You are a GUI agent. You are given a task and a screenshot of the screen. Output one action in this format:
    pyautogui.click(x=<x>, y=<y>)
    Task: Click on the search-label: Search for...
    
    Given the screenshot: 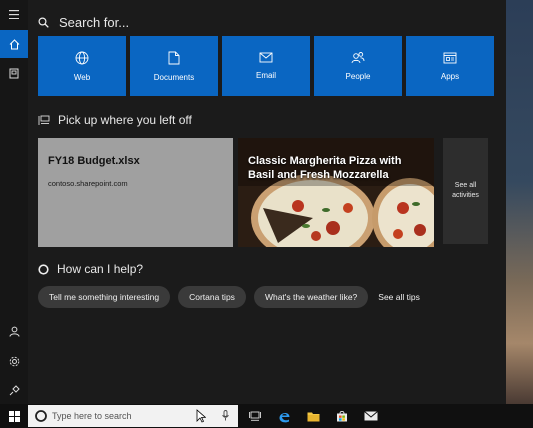 What is the action you would take?
    pyautogui.click(x=94, y=22)
    